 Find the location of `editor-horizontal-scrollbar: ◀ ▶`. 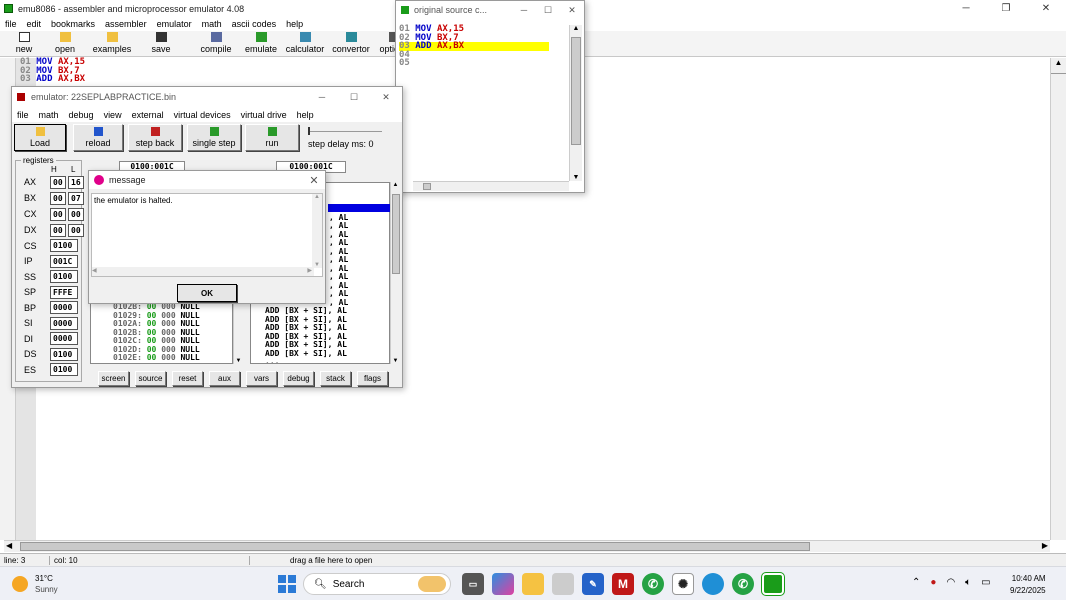

editor-horizontal-scrollbar: ◀ ▶ is located at coordinates (527, 546).